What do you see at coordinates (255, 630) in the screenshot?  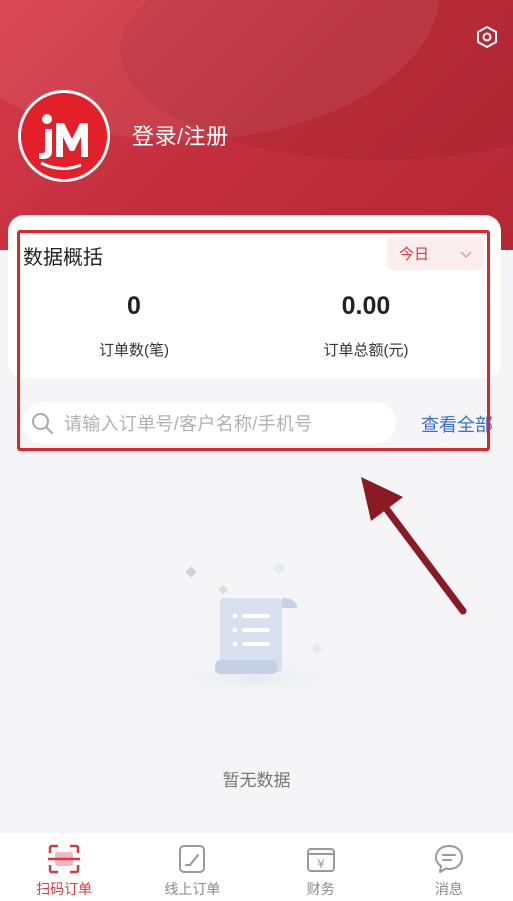 I see `empty-document-illustration` at bounding box center [255, 630].